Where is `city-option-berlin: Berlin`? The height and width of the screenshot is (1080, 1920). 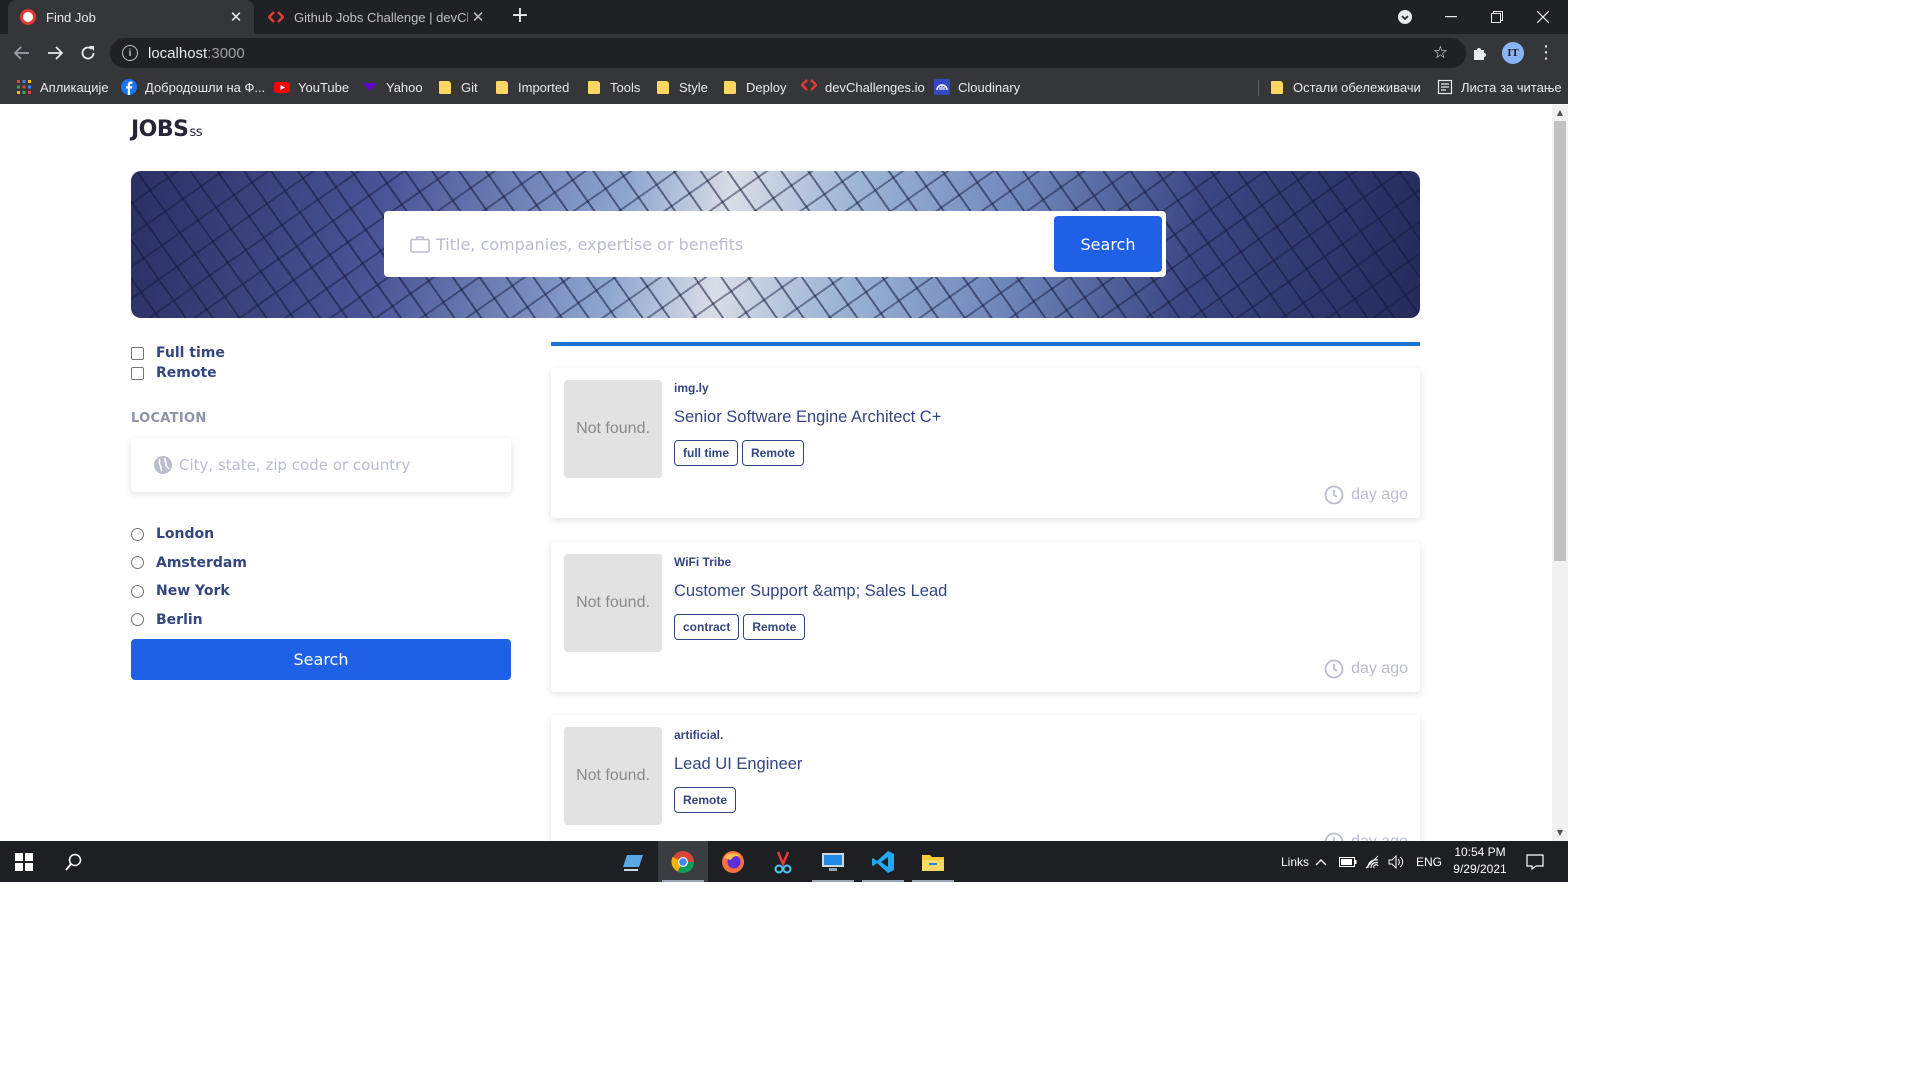 city-option-berlin: Berlin is located at coordinates (321, 620).